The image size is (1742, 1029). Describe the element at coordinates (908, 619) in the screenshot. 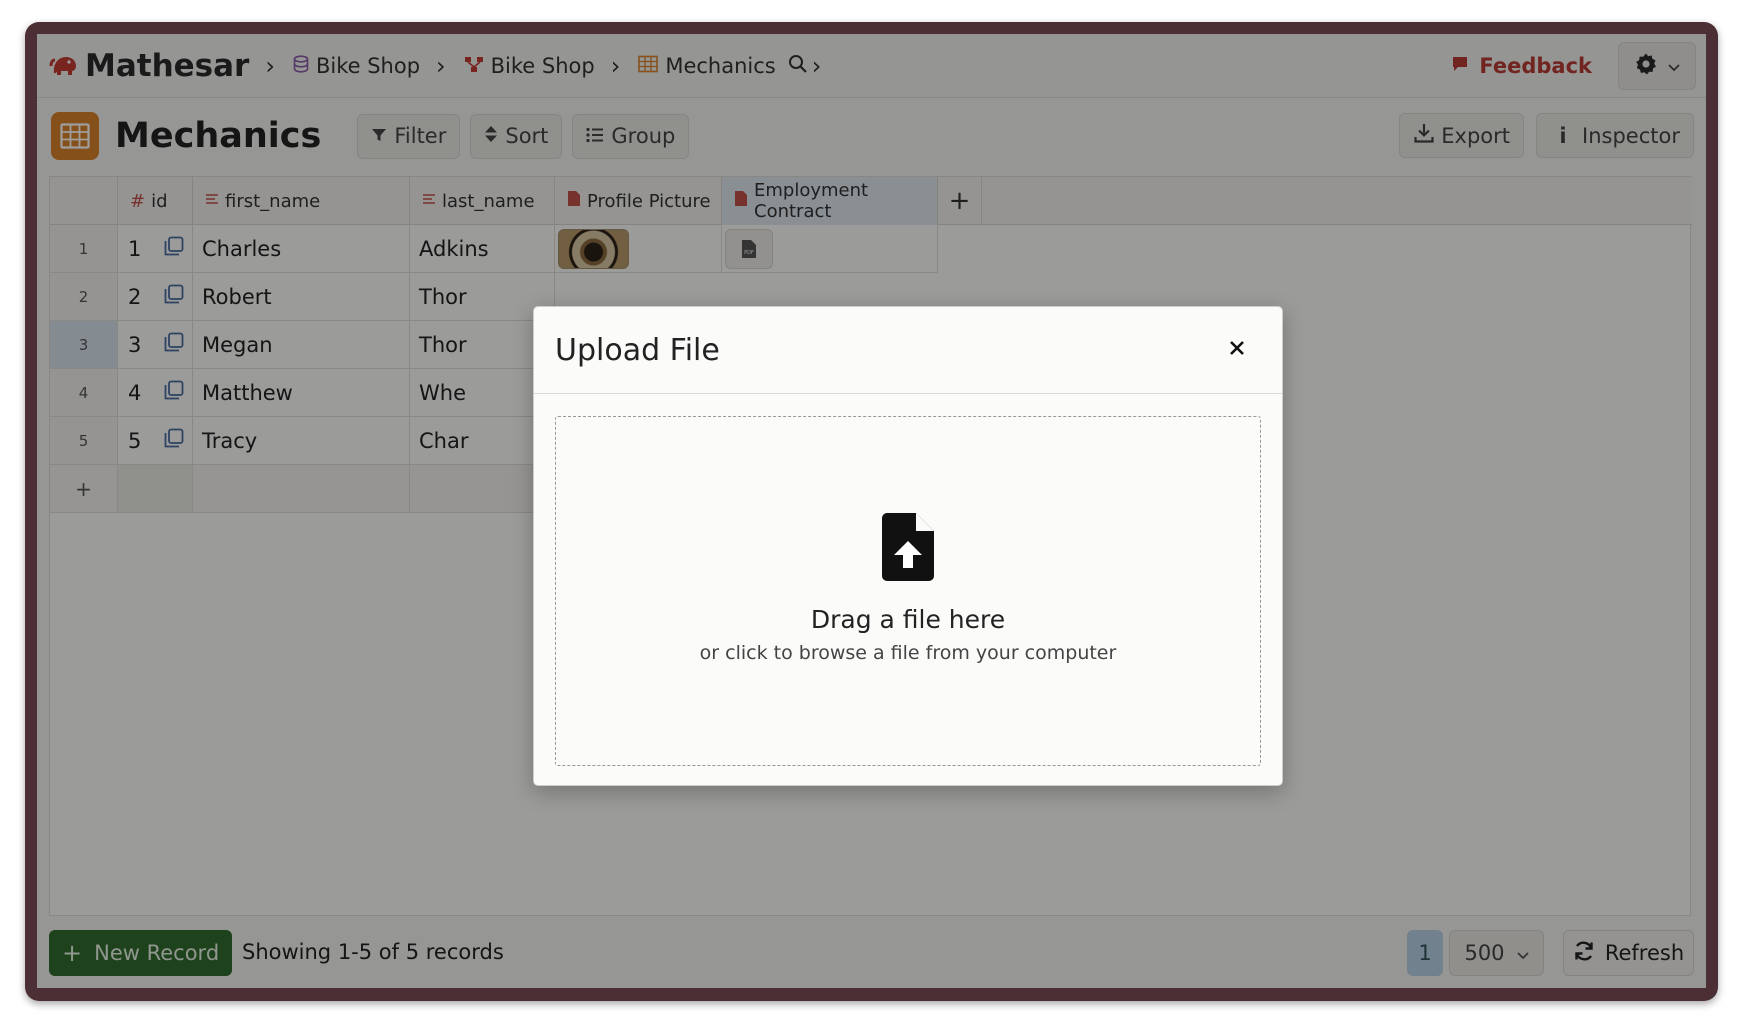

I see `dropzone-title: Drag a file here` at that location.